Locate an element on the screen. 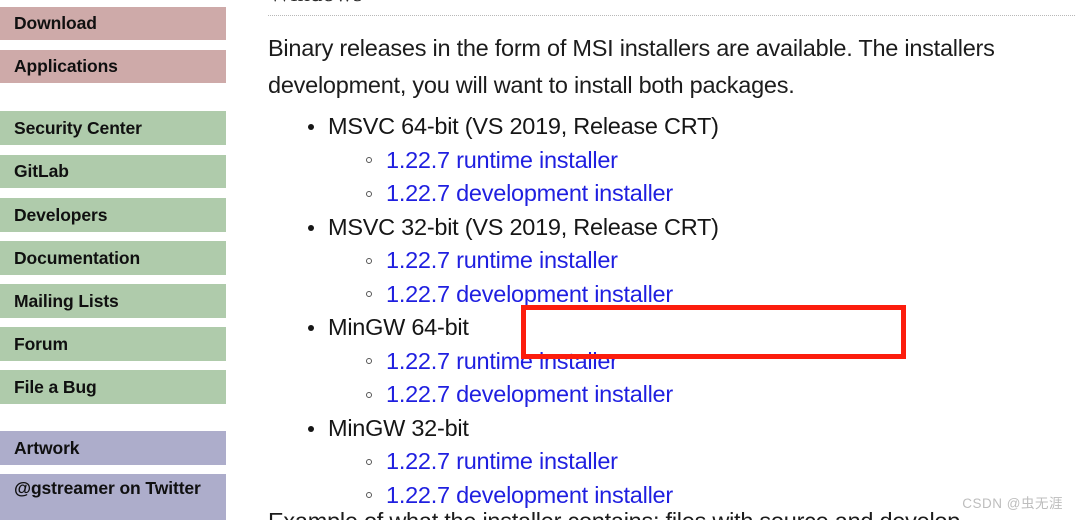 The image size is (1077, 520). sidebar-item-developers: Developers is located at coordinates (113, 215).